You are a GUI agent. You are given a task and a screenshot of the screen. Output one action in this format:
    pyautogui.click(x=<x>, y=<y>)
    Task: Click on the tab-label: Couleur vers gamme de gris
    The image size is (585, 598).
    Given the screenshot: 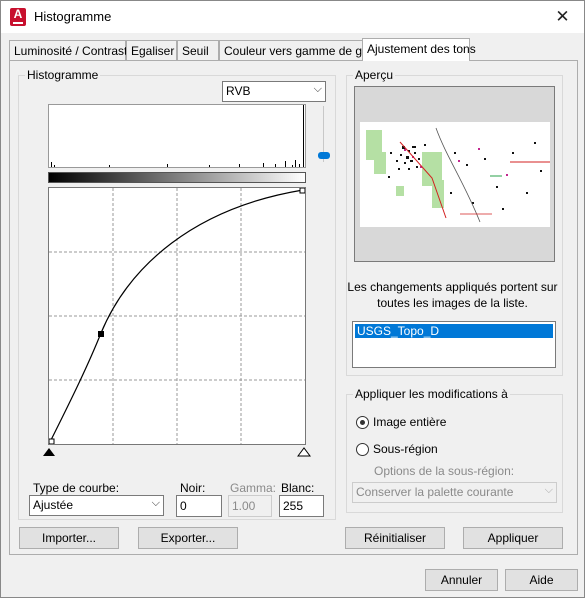 What is the action you would take?
    pyautogui.click(x=299, y=51)
    